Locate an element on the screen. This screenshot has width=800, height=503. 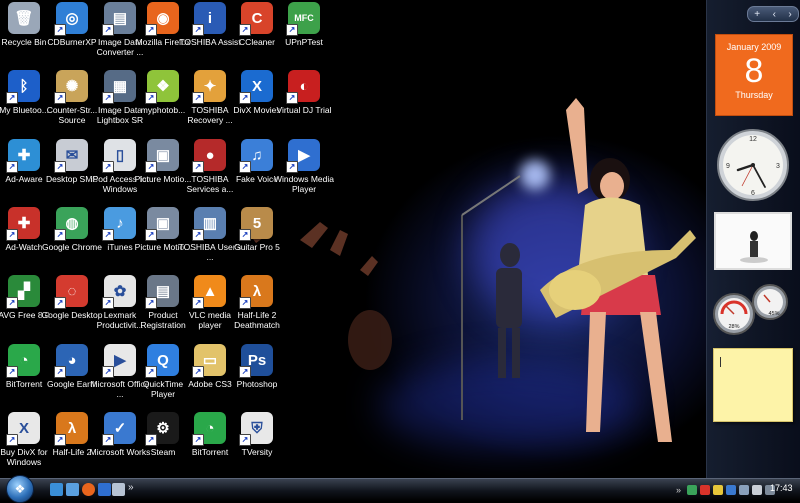
windows-logo-icon: ❖ is located at coordinates (20, 489).